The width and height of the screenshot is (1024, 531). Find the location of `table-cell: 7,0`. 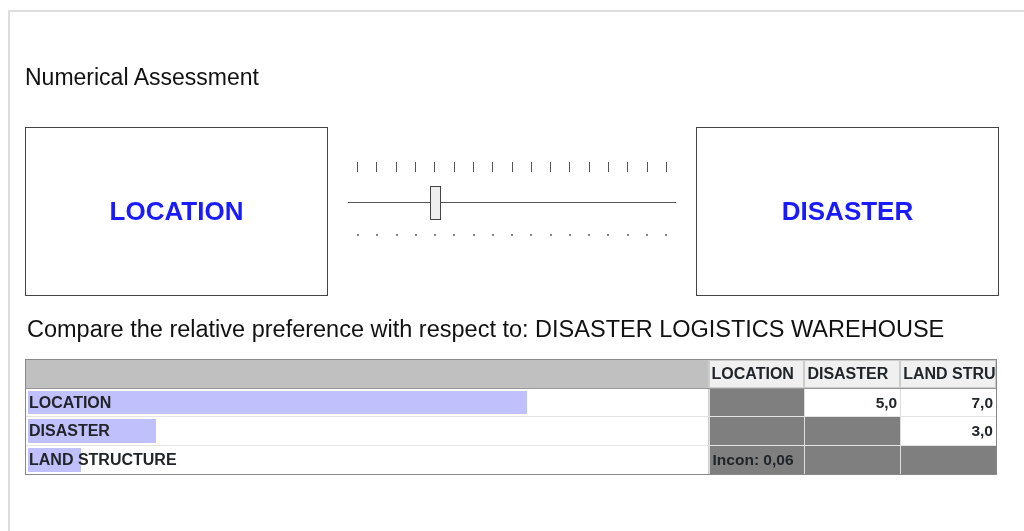

table-cell: 7,0 is located at coordinates (948, 402).